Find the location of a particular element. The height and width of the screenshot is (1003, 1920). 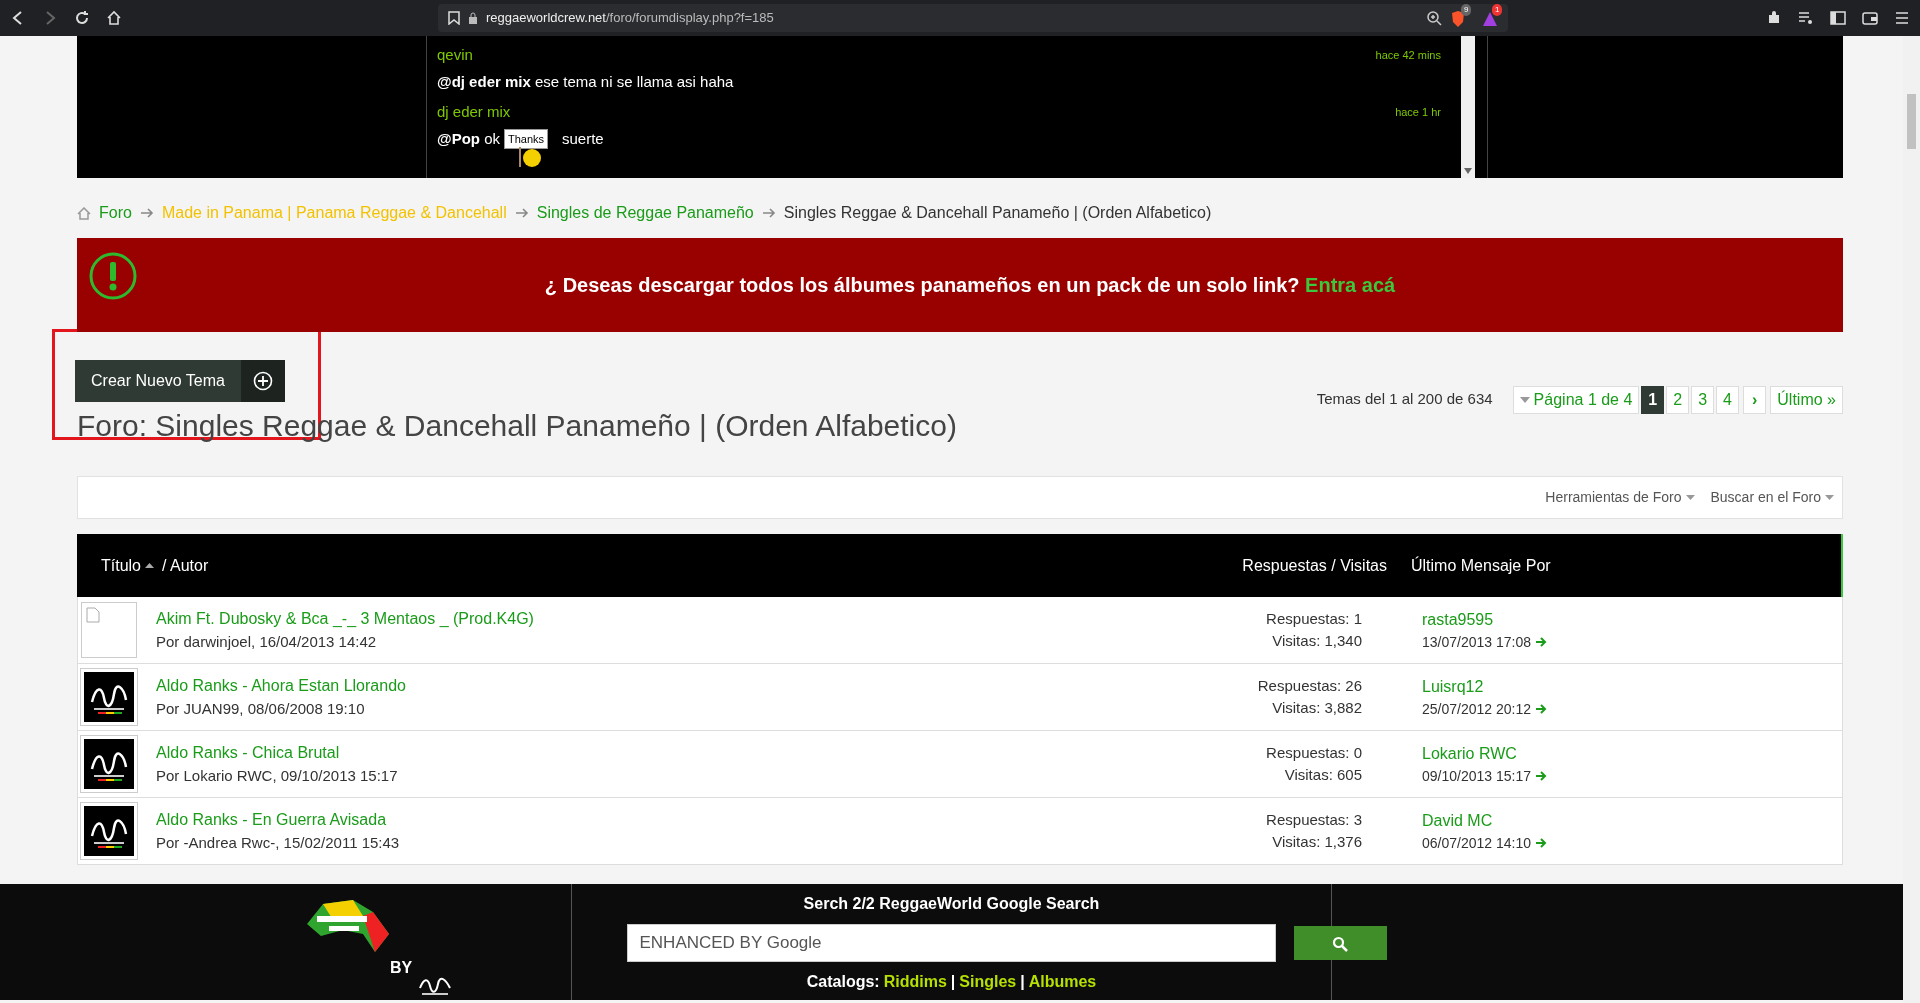

last-poster-link: Luisrq12 is located at coordinates (1632, 686).